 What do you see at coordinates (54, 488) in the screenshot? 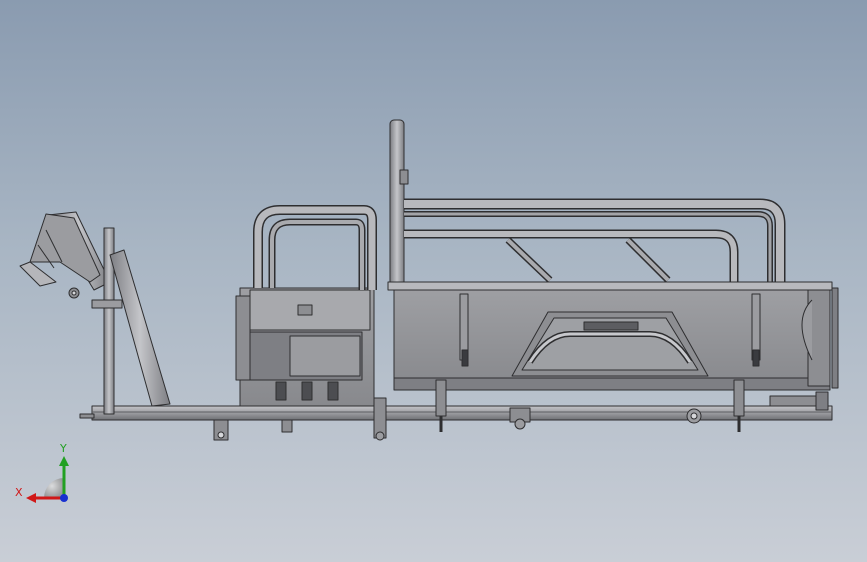
I see `triad-plane-icon` at bounding box center [54, 488].